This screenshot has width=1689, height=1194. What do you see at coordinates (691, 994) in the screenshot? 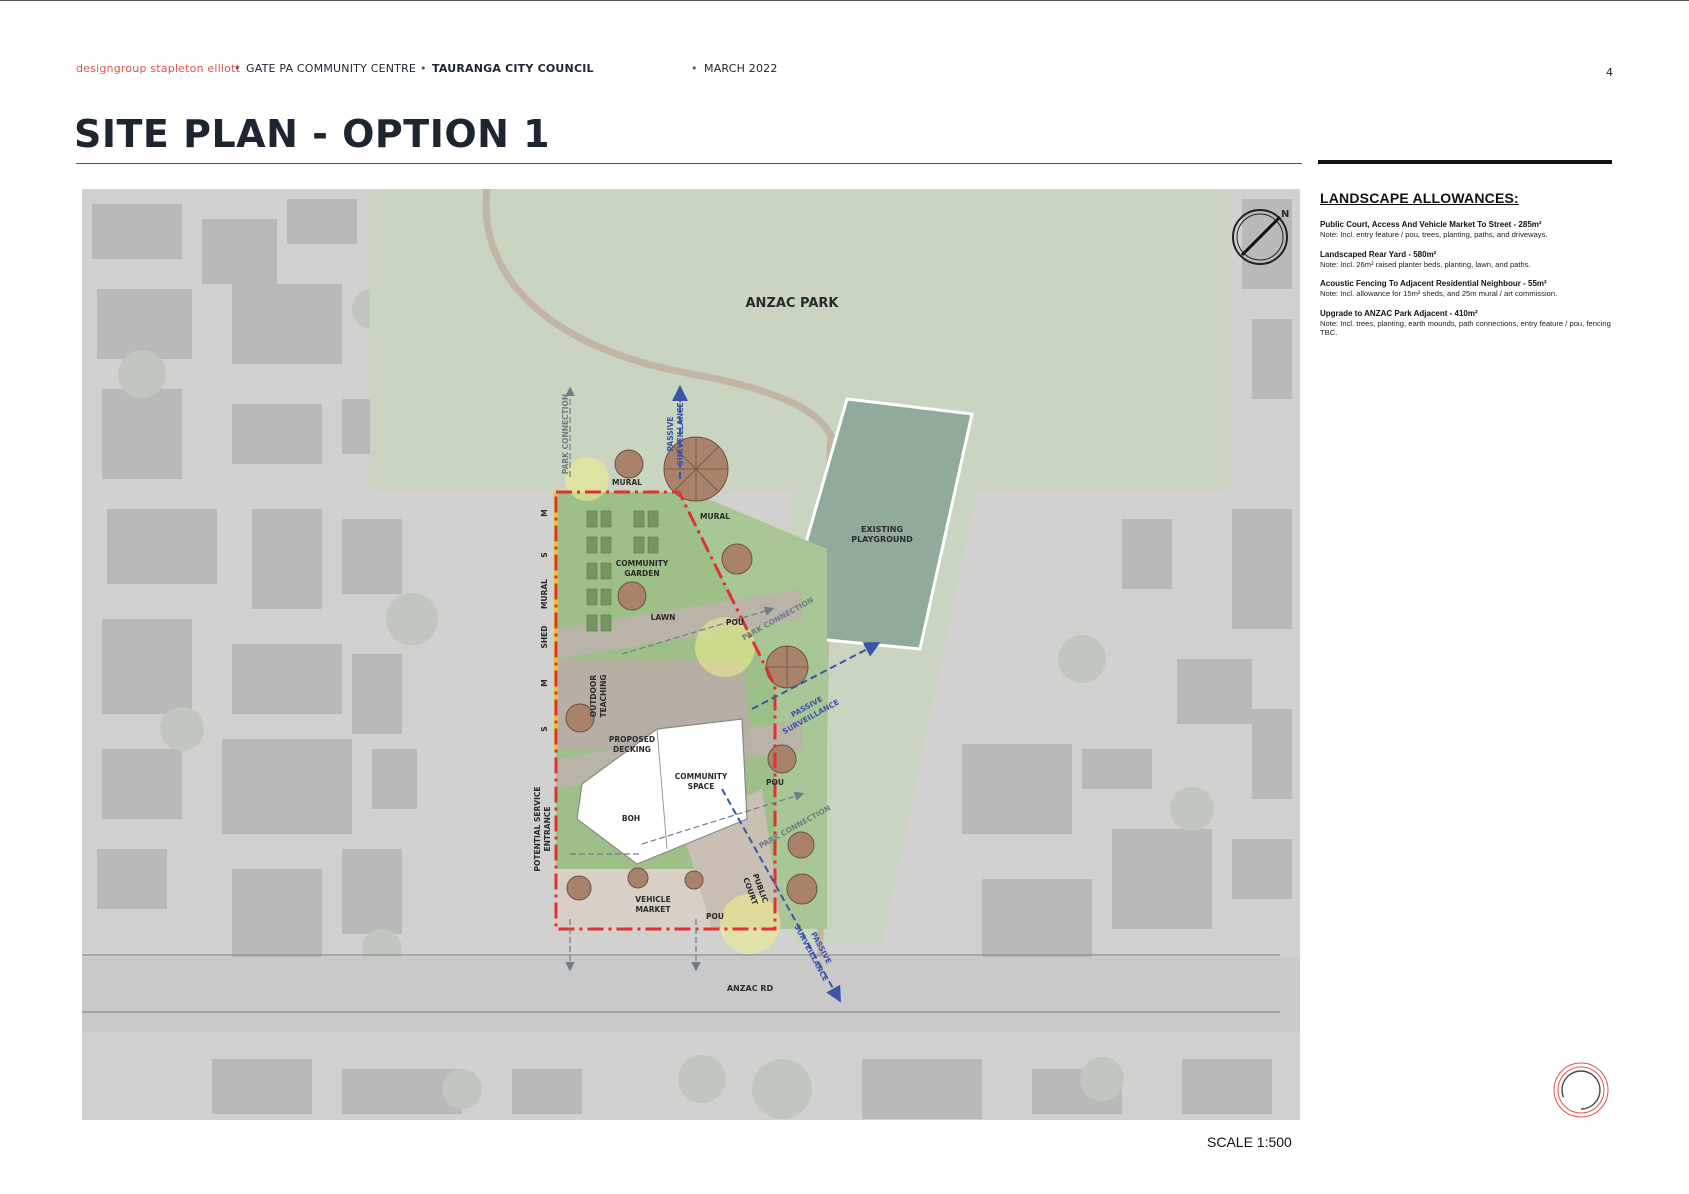
I see `anzac-road` at bounding box center [691, 994].